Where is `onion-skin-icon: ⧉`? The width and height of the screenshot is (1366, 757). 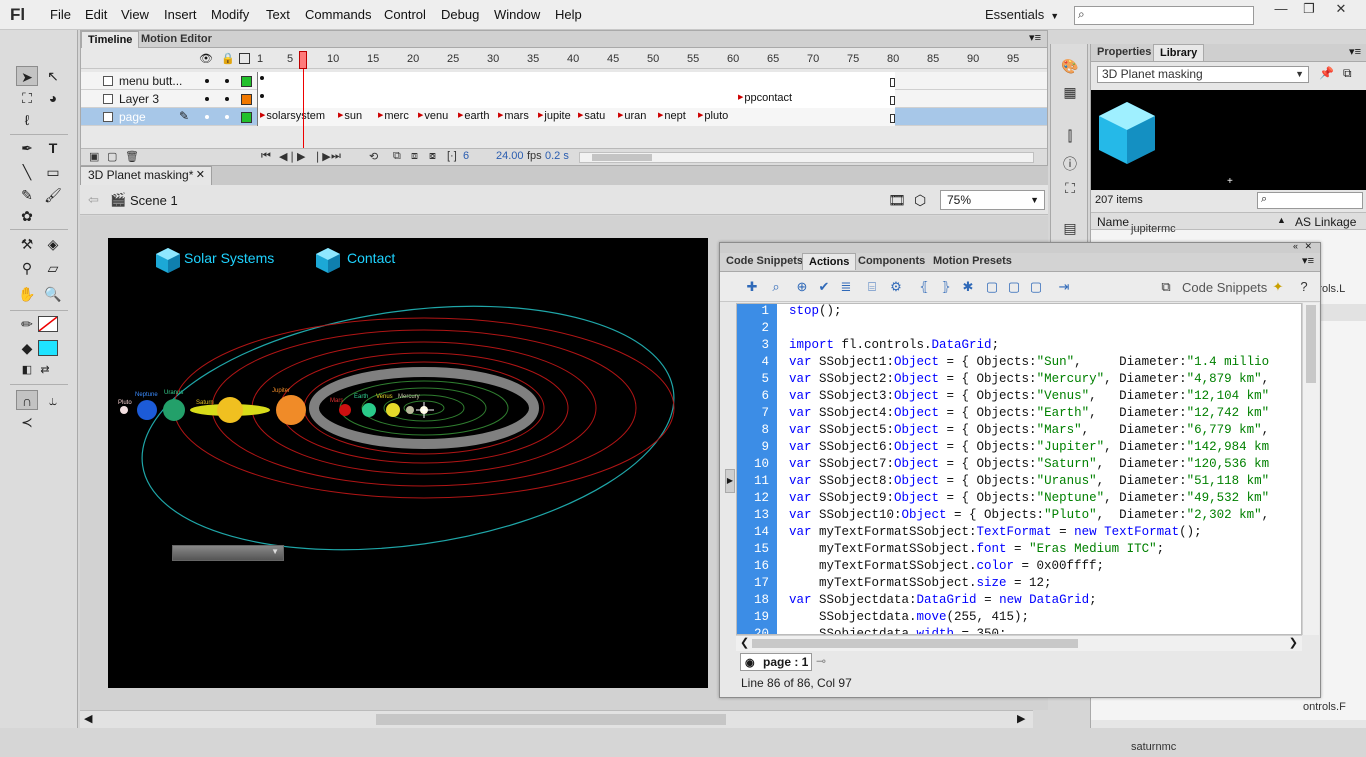 onion-skin-icon: ⧉ is located at coordinates (397, 156).